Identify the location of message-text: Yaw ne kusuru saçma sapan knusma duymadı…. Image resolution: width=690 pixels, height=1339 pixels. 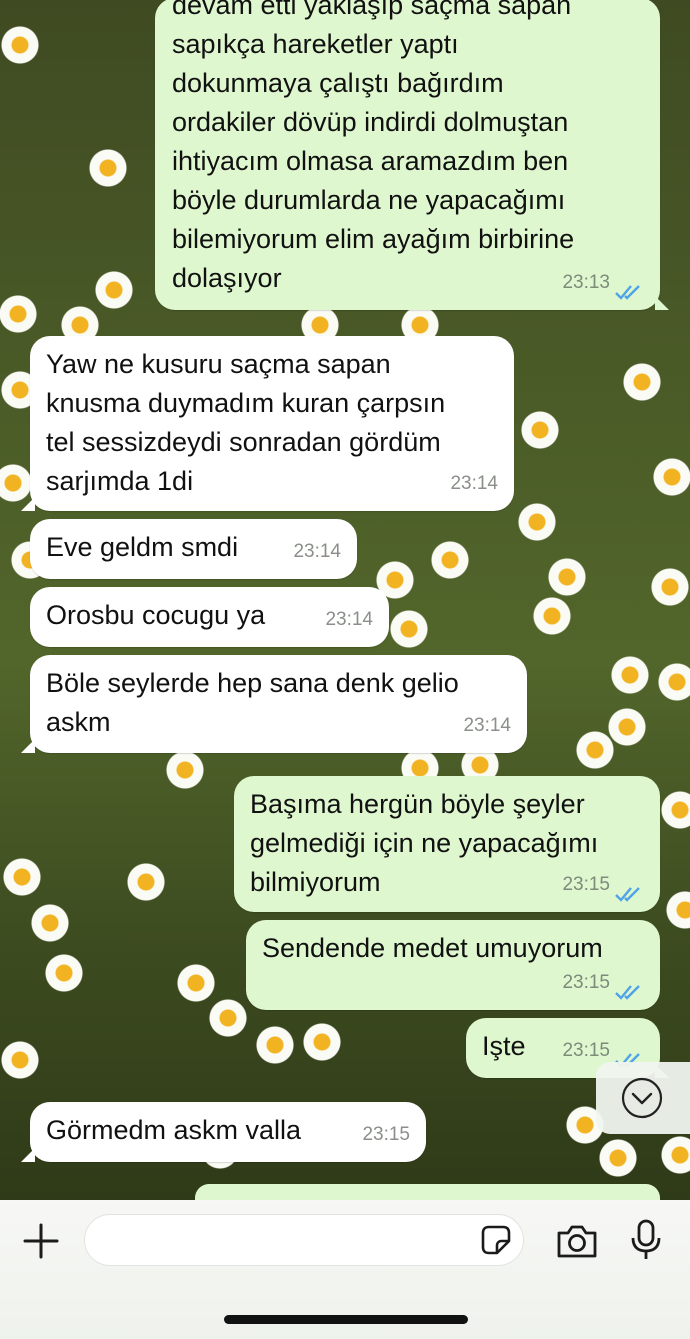
(246, 422).